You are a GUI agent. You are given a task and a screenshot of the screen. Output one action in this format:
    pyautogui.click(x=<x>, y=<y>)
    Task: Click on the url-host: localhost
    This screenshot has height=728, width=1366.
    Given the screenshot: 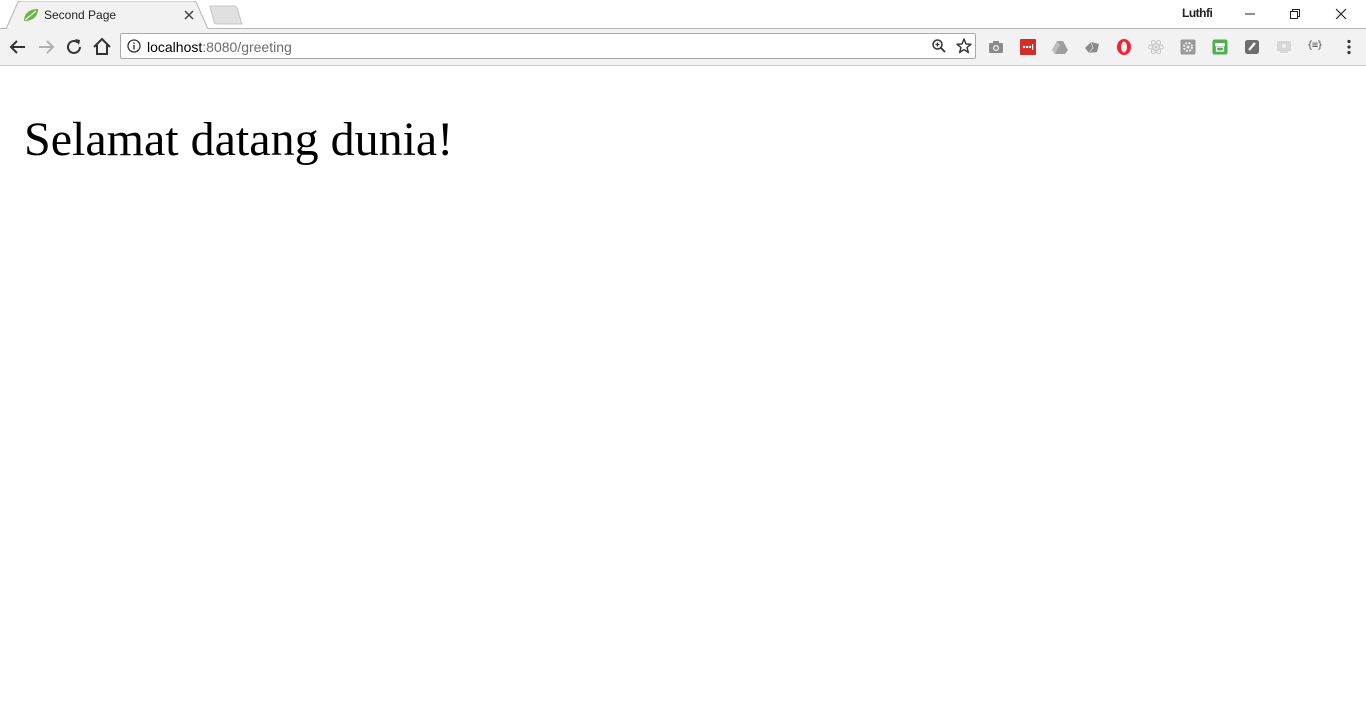 What is the action you would take?
    pyautogui.click(x=175, y=47)
    